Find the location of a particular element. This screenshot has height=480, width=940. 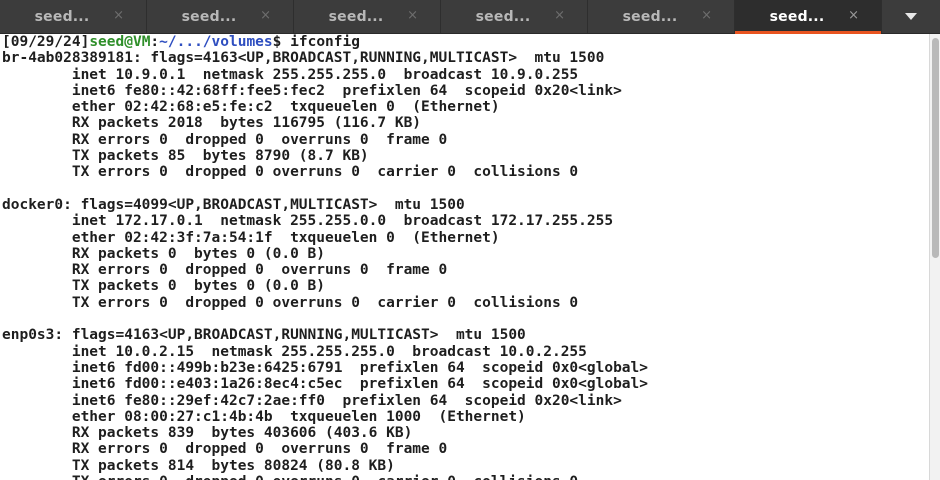

output-line: TX packets 814 bytes 80824 (80.8 KB) is located at coordinates (198, 465).